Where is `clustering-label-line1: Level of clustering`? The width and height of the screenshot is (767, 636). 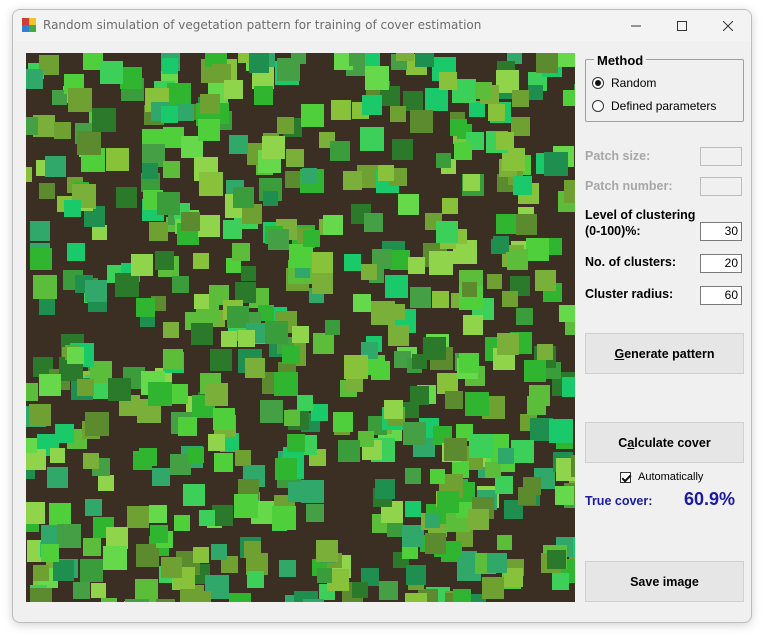 clustering-label-line1: Level of clustering is located at coordinates (640, 215).